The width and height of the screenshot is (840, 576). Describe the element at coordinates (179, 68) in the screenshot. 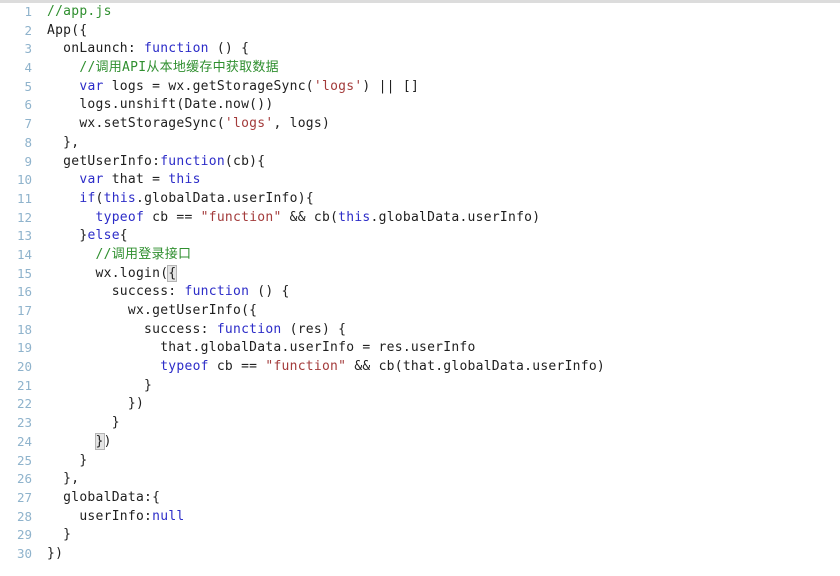

I see `code-token-comment: //调用API从本地缓存中获取数据` at that location.